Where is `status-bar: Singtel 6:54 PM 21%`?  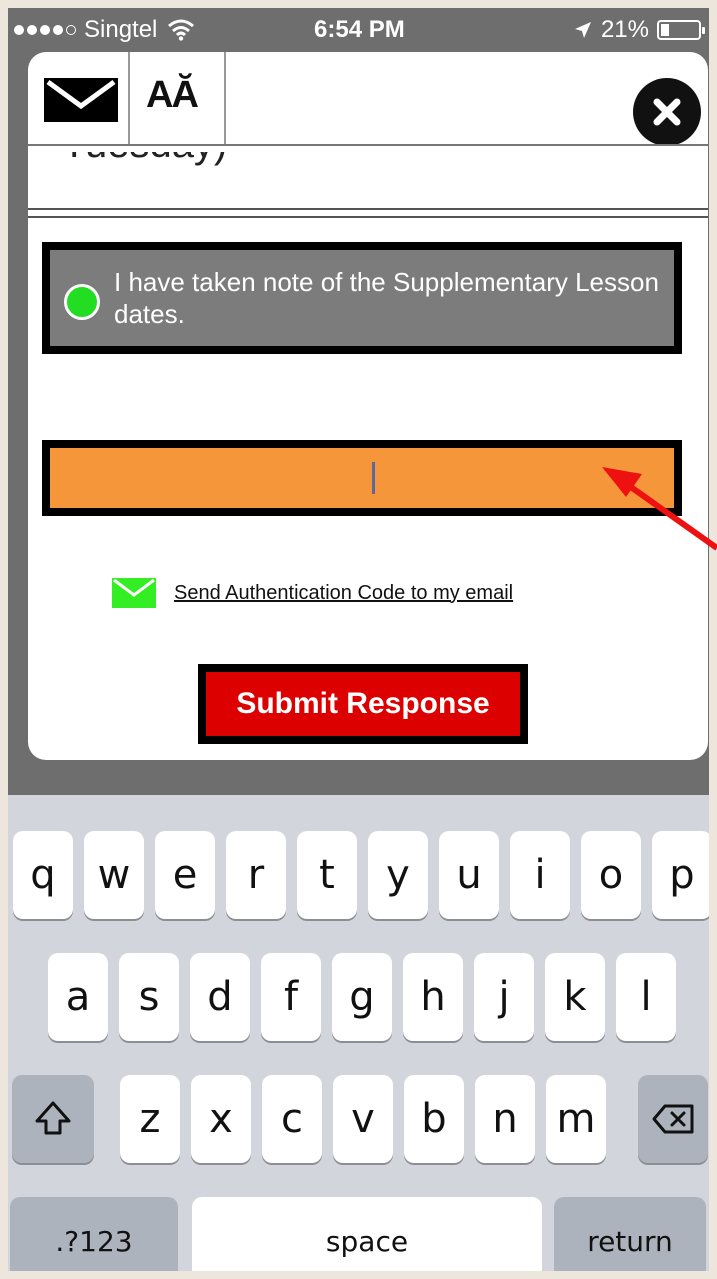 status-bar: Singtel 6:54 PM 21% is located at coordinates (358, 30).